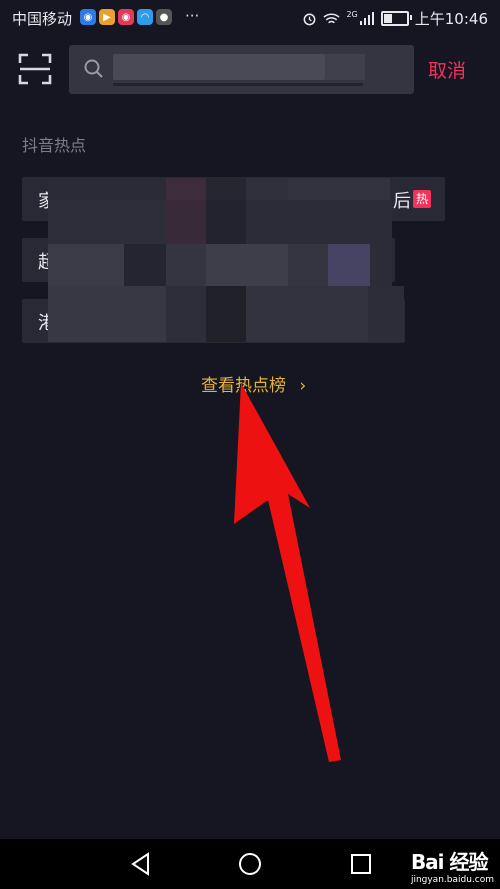 Image resolution: width=500 pixels, height=889 pixels. I want to click on navigation-bar: Bai 经验 jingyan.baidu.com, so click(250, 864).